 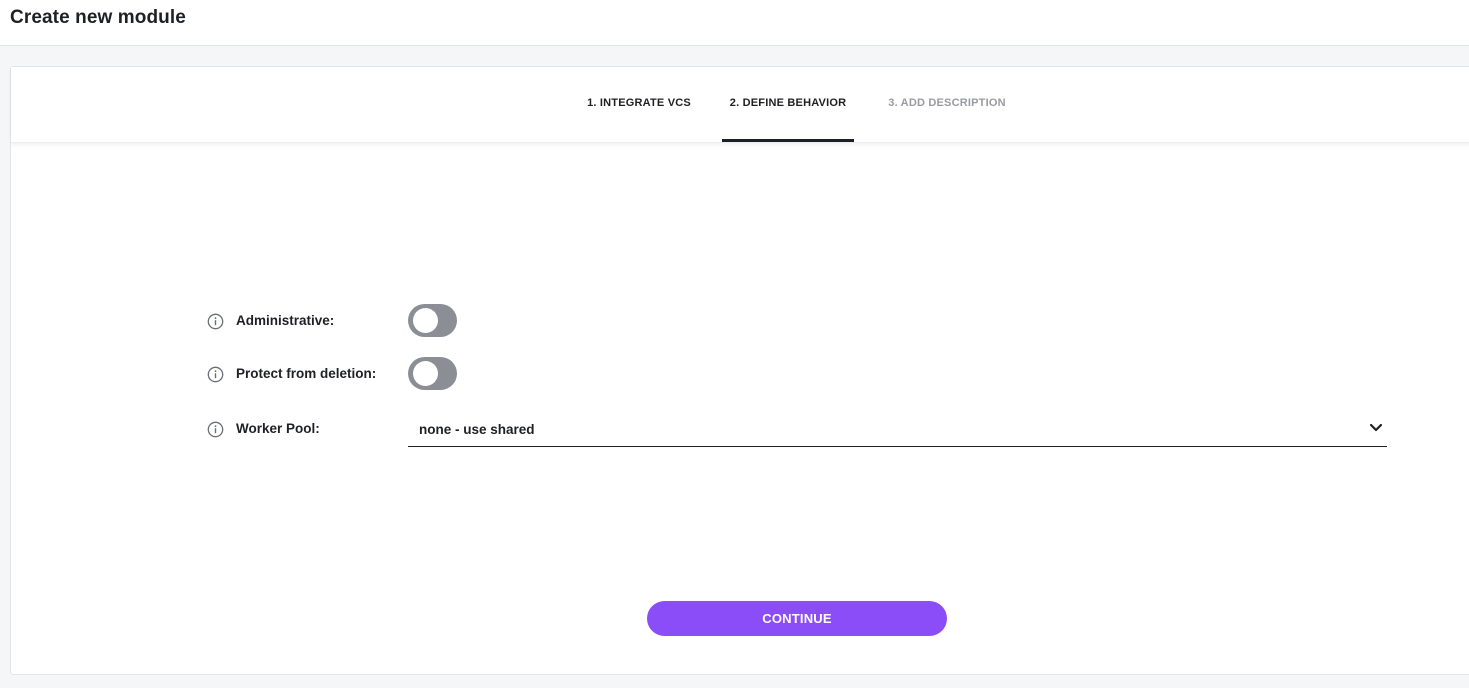 I want to click on chevron-down-icon, so click(x=1376, y=428).